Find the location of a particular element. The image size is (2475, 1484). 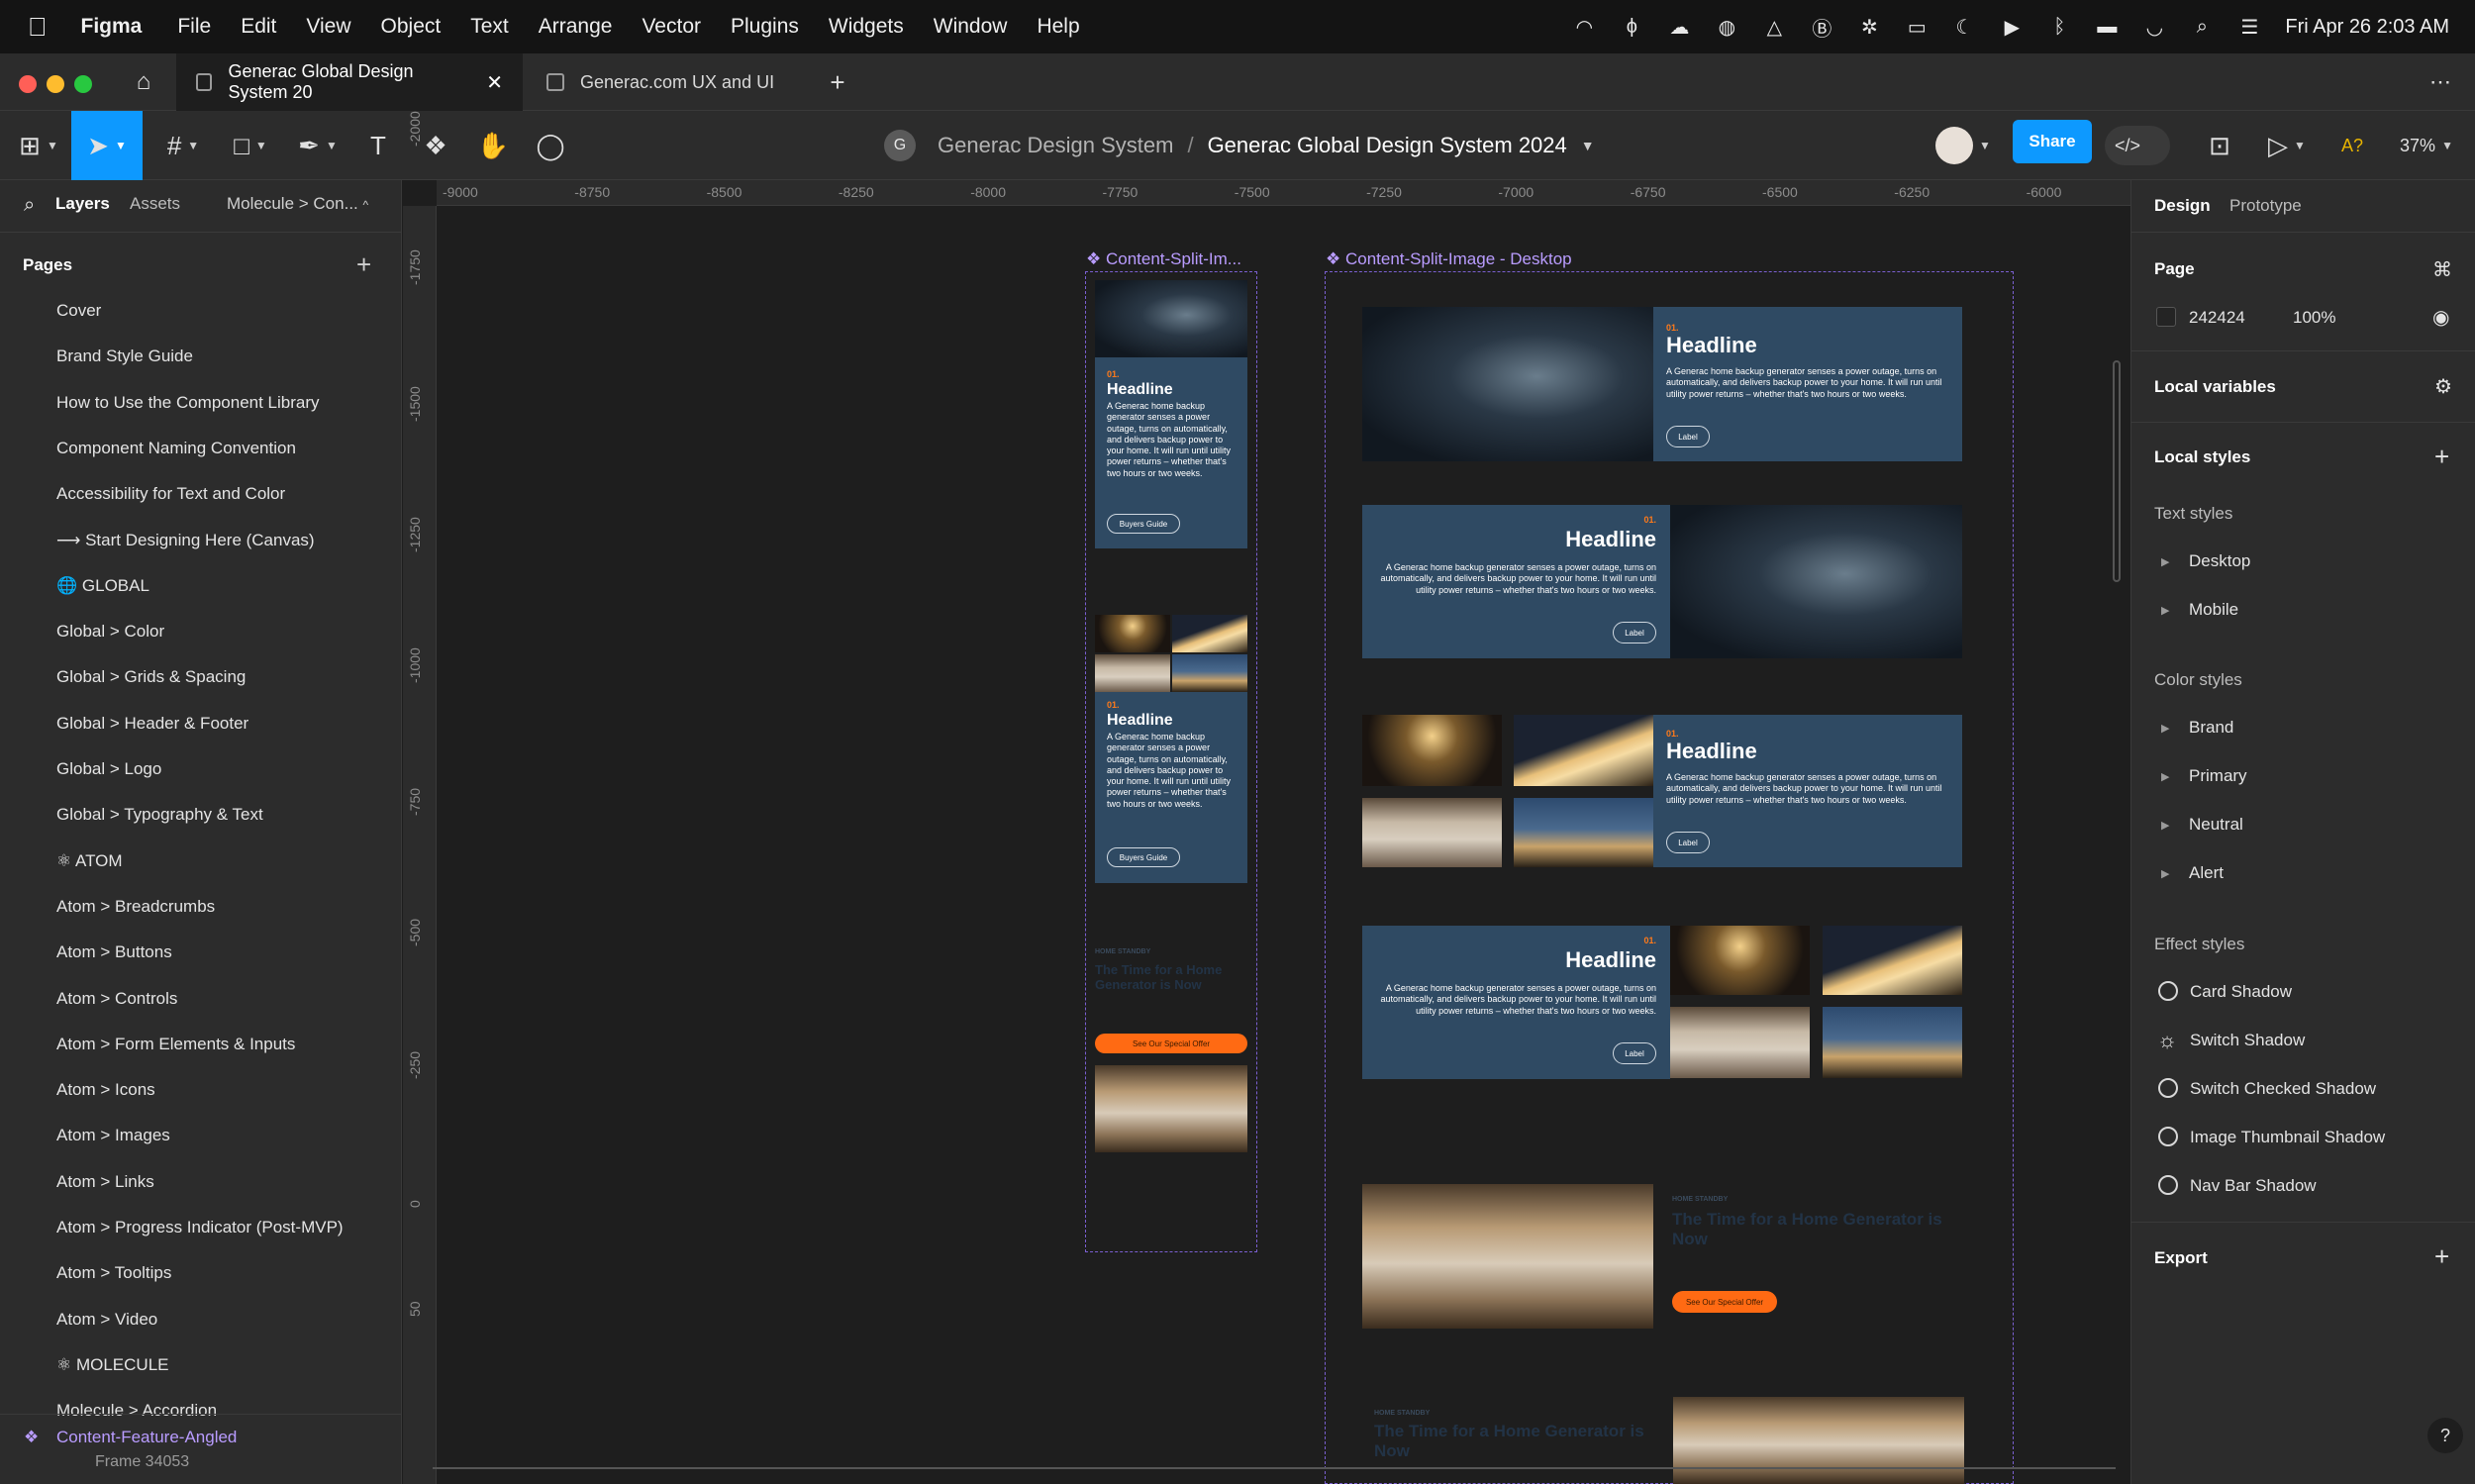

frame-tool-icon: # ▼ is located at coordinates (183, 145).